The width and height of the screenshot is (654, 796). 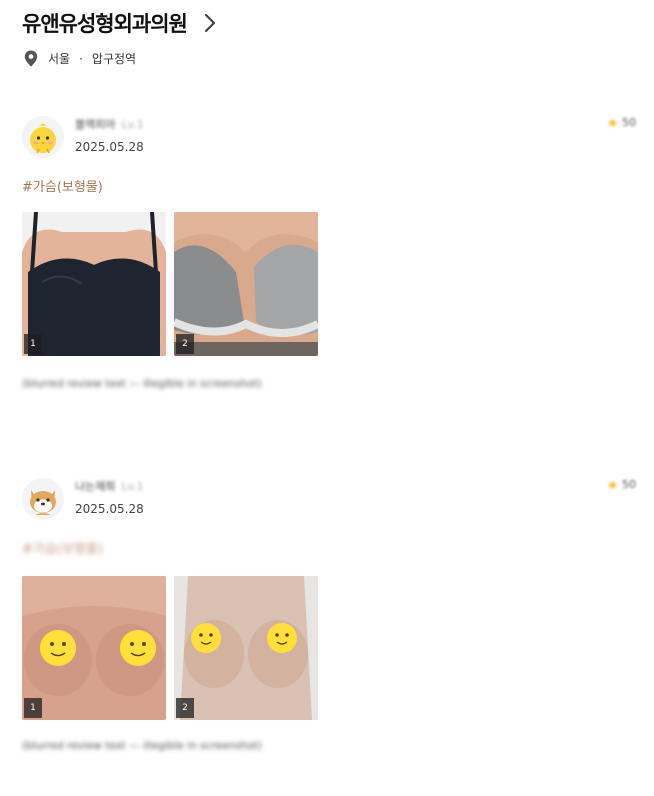 What do you see at coordinates (105, 23) in the screenshot?
I see `clinic-name: 유앤유성형외과의원` at bounding box center [105, 23].